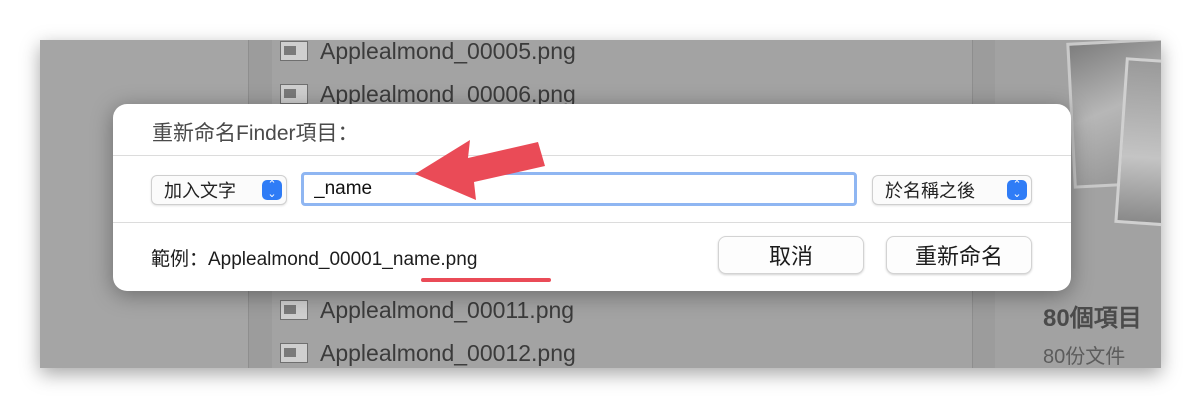 Image resolution: width=1200 pixels, height=408 pixels. What do you see at coordinates (448, 352) in the screenshot?
I see `file-name: Applealmond_00012.png` at bounding box center [448, 352].